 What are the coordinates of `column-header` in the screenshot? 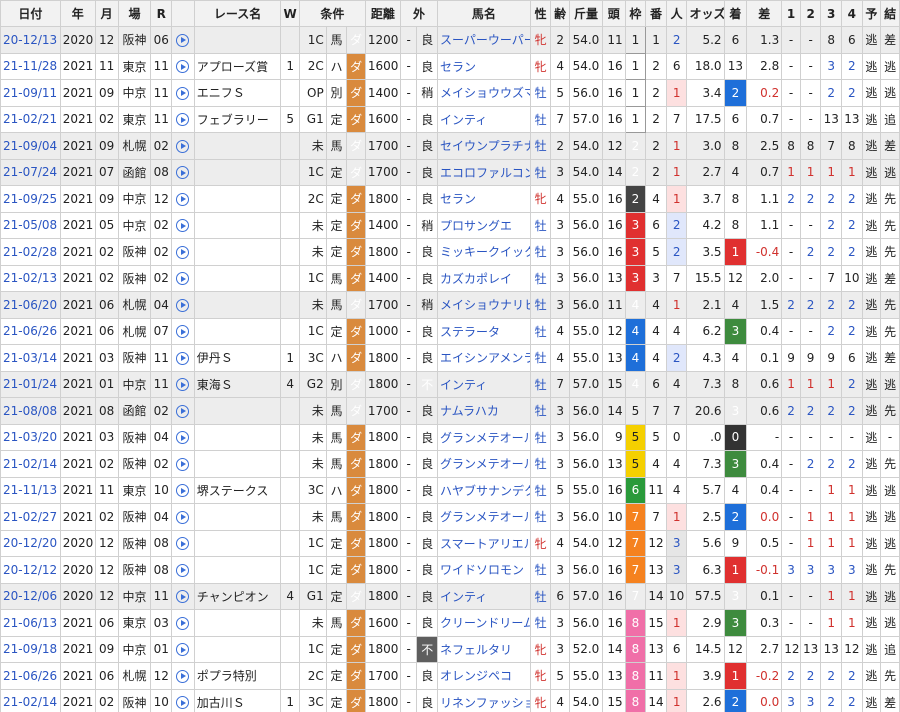 It's located at (183, 13).